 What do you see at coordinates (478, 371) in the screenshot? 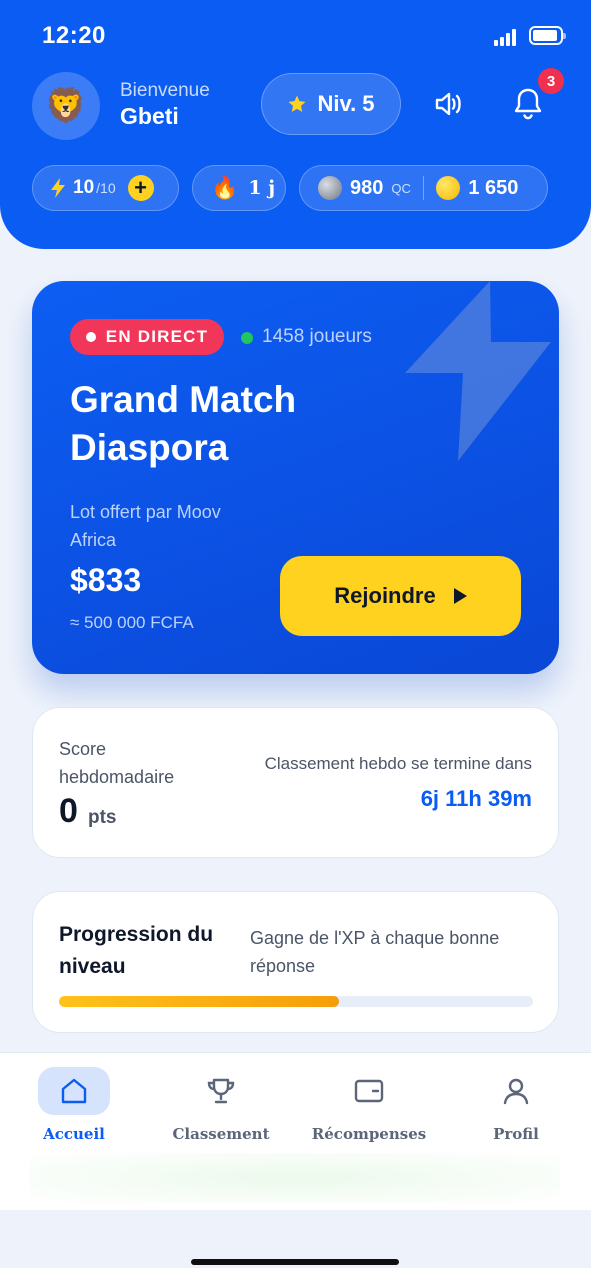
I see `lightning-bg-icon` at bounding box center [478, 371].